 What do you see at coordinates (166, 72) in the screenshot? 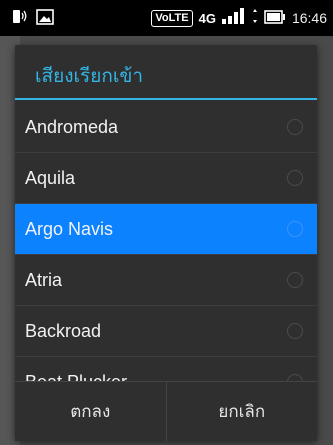
I see `dialog-title: เสียงเรียกเข้า` at bounding box center [166, 72].